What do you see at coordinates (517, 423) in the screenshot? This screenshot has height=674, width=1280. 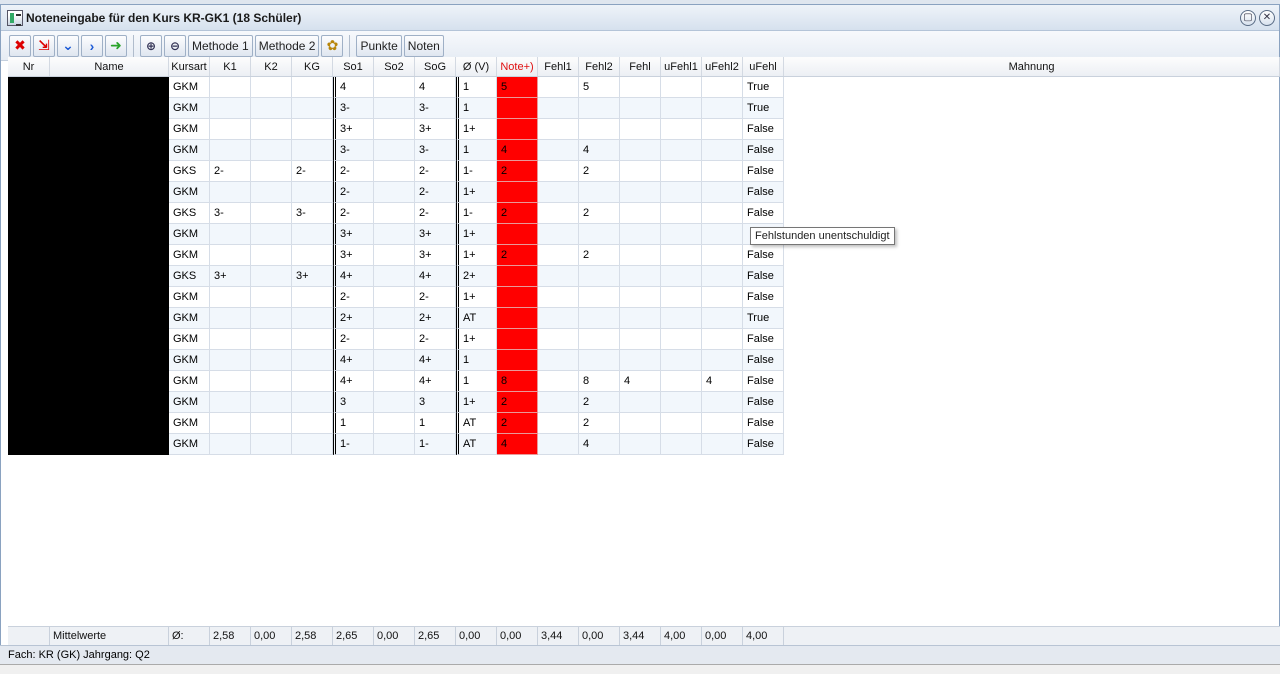 I see `cell-note: 2` at bounding box center [517, 423].